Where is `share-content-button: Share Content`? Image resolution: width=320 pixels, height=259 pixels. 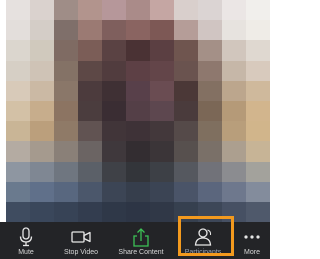 share-content-button: Share Content is located at coordinates (141, 240).